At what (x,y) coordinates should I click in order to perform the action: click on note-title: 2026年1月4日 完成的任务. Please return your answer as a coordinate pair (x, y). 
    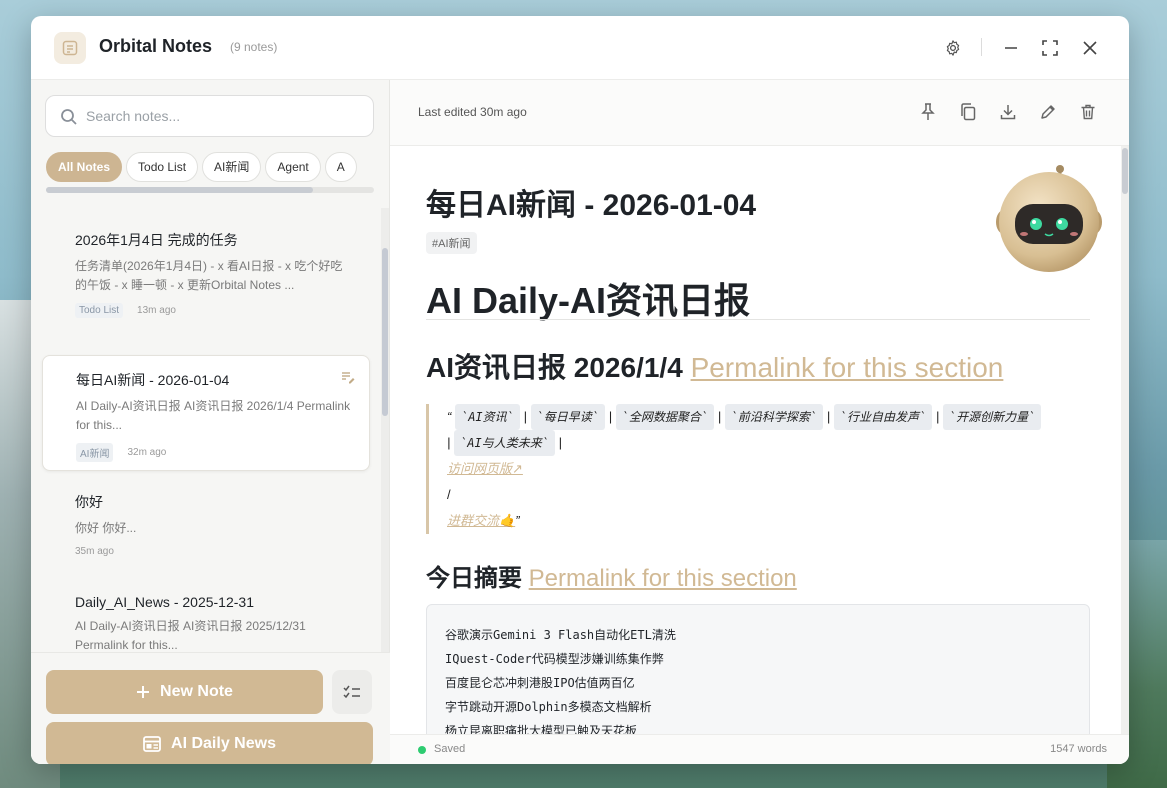
    Looking at the image, I should click on (156, 240).